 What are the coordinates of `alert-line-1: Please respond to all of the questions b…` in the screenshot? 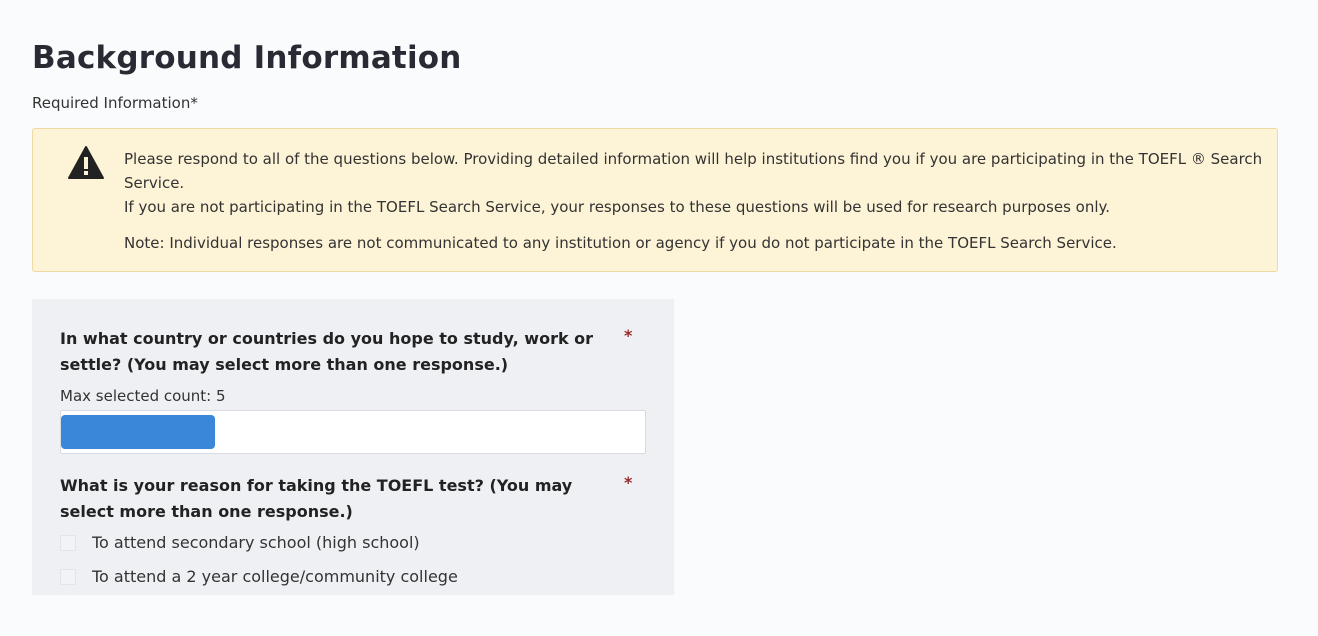 It's located at (693, 171).